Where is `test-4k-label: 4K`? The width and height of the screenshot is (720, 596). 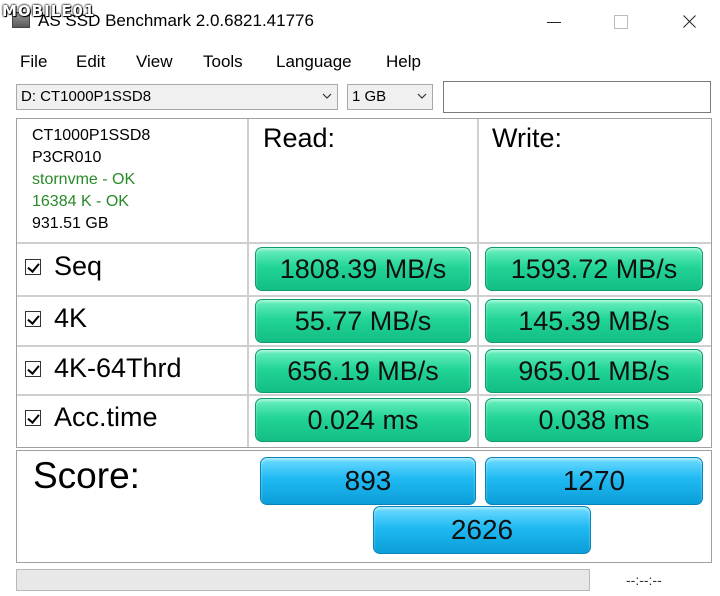
test-4k-label: 4K is located at coordinates (71, 318).